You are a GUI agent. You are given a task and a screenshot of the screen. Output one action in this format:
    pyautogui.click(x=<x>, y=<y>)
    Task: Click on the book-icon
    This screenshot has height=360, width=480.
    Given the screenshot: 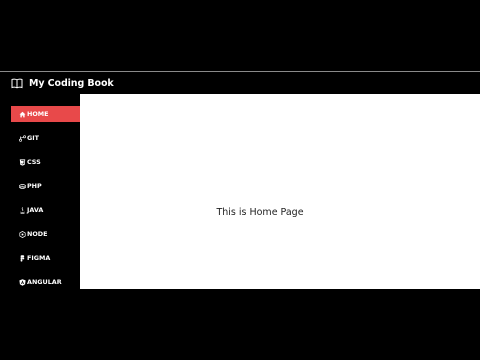 What is the action you would take?
    pyautogui.click(x=17, y=83)
    